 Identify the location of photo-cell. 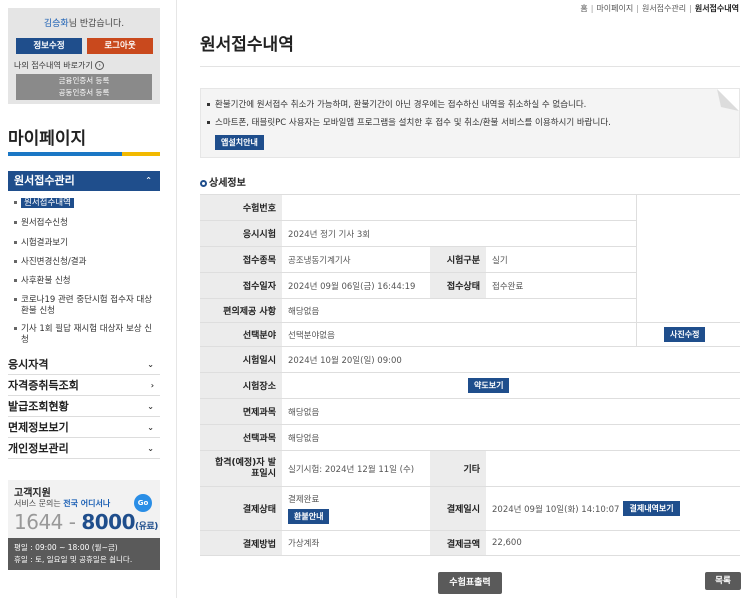
(688, 270).